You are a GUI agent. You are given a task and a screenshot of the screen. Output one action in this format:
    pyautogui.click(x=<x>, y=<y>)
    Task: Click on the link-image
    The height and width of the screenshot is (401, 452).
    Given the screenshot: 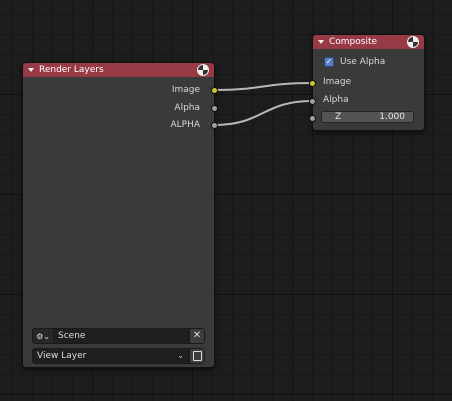 What is the action you would take?
    pyautogui.click(x=263, y=86)
    